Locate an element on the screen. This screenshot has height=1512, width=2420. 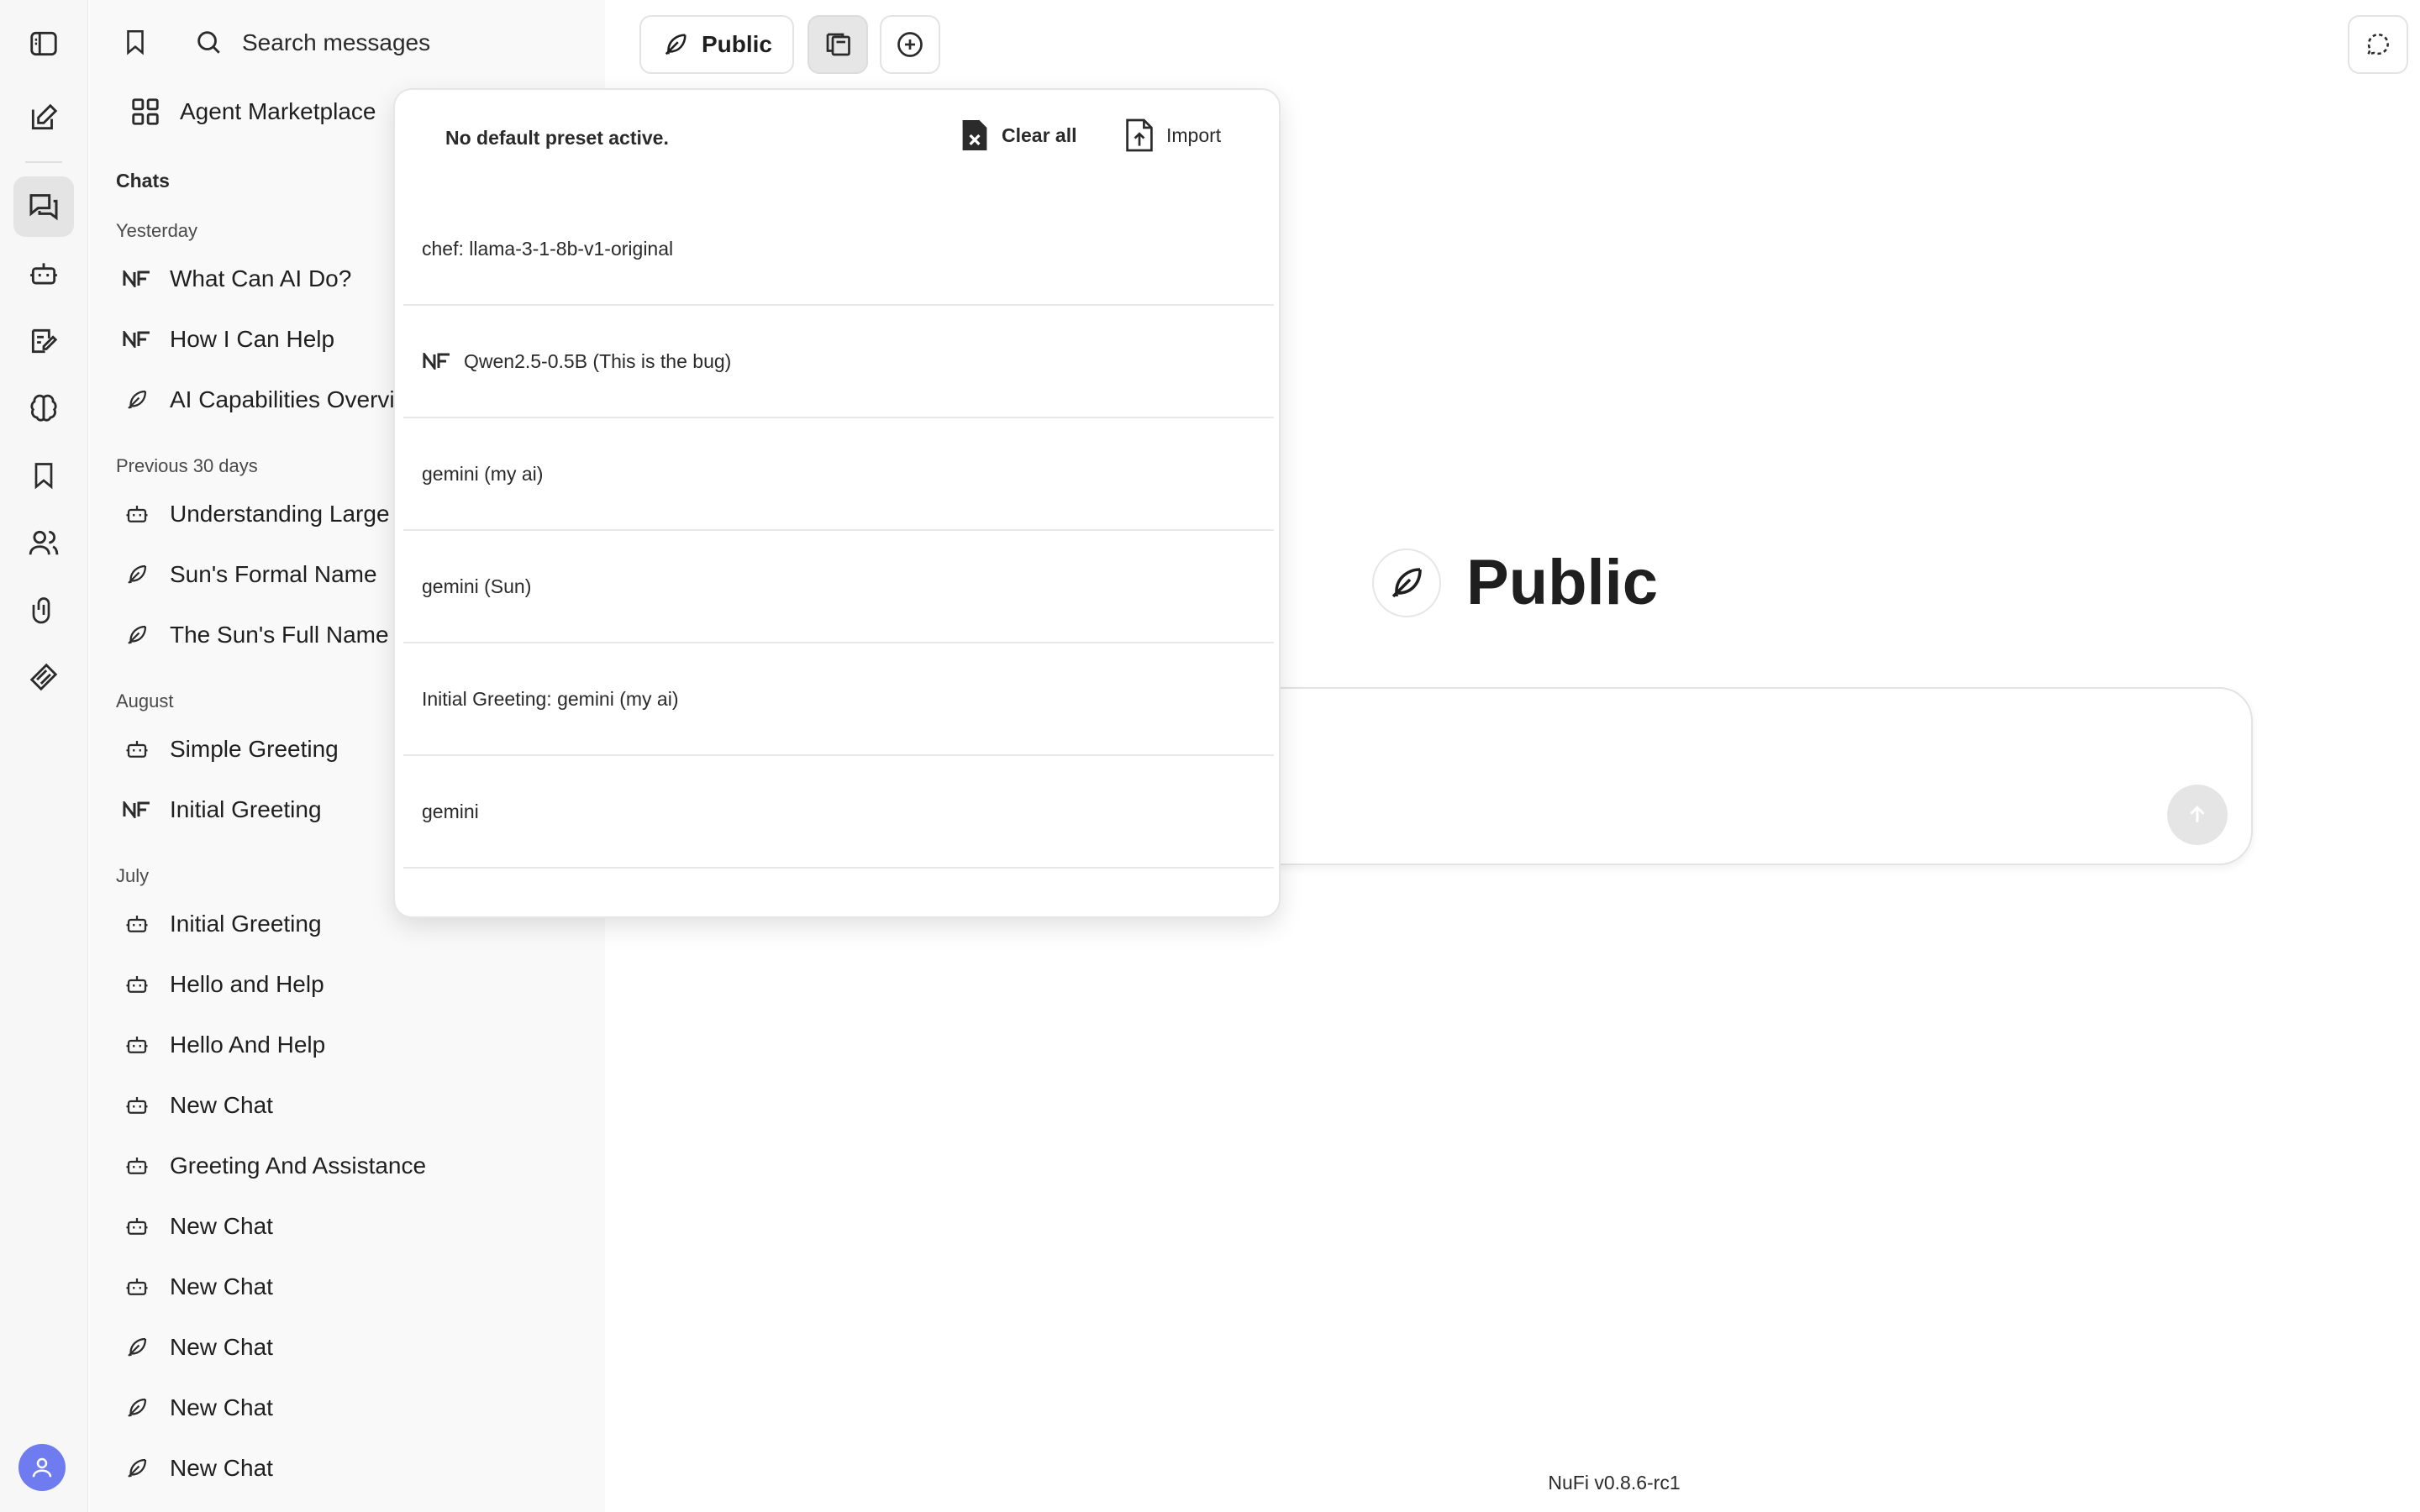
search-icon is located at coordinates (208, 42).